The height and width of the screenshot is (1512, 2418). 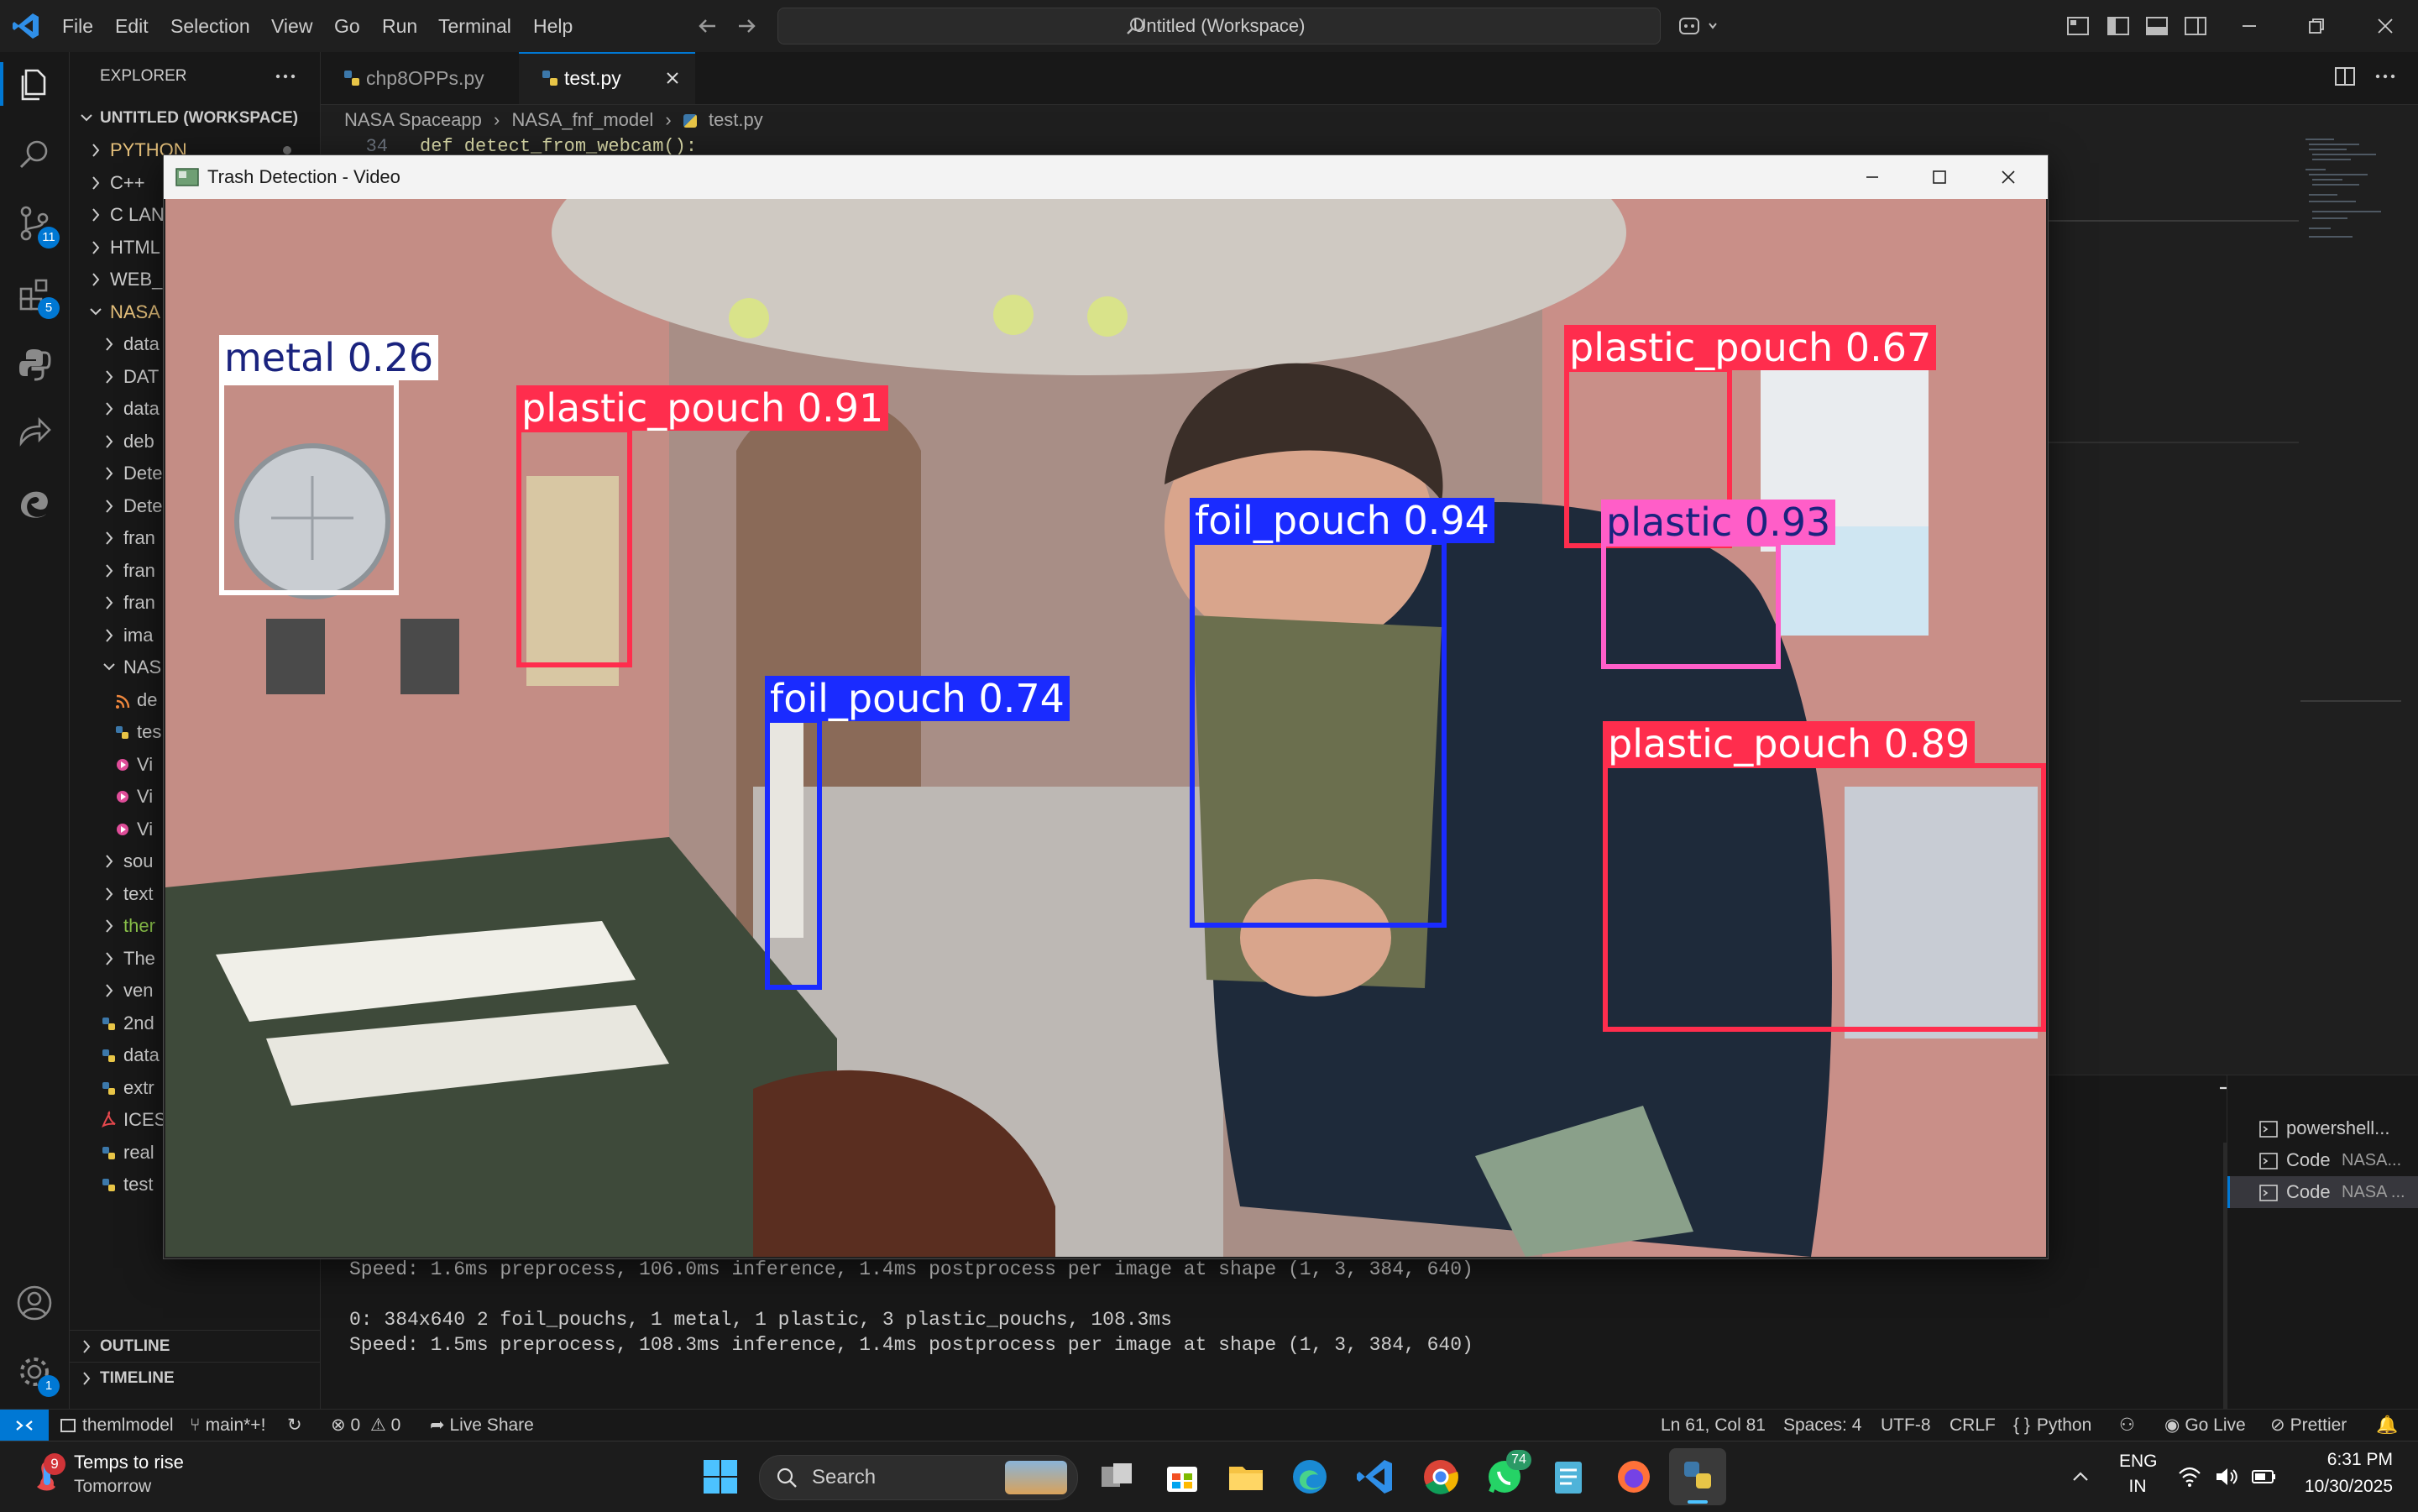 I want to click on file-tree-item-label: C++, so click(x=127, y=182).